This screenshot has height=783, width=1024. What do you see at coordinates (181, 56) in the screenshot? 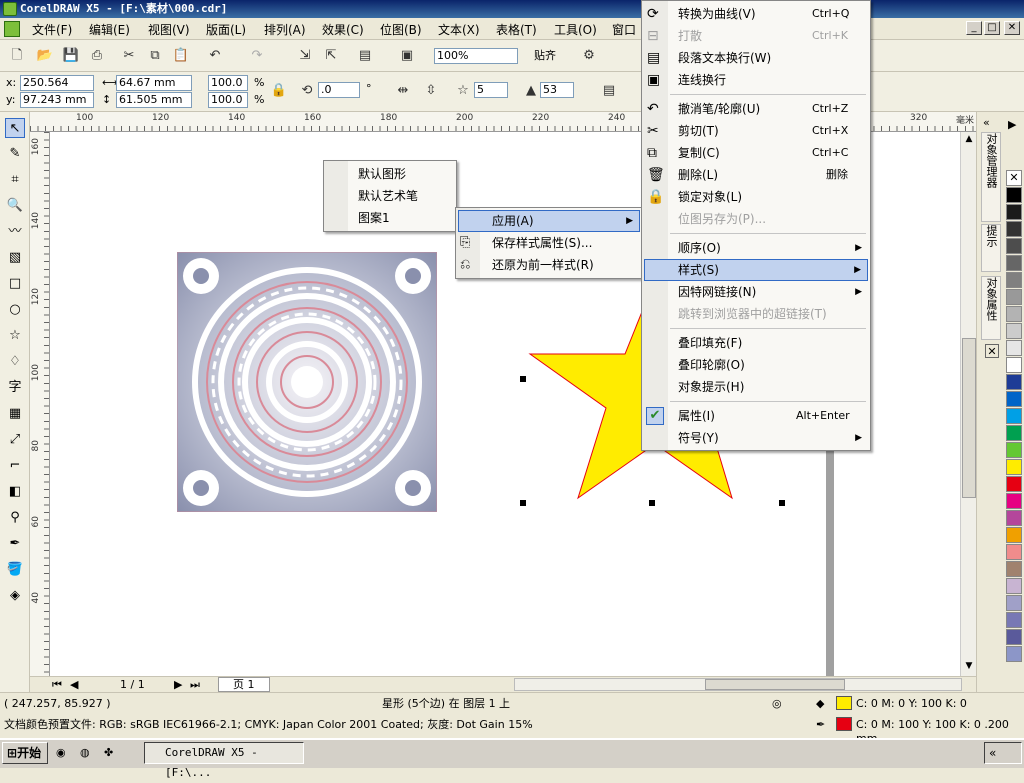
I see `paste-icon: 📋` at bounding box center [181, 56].